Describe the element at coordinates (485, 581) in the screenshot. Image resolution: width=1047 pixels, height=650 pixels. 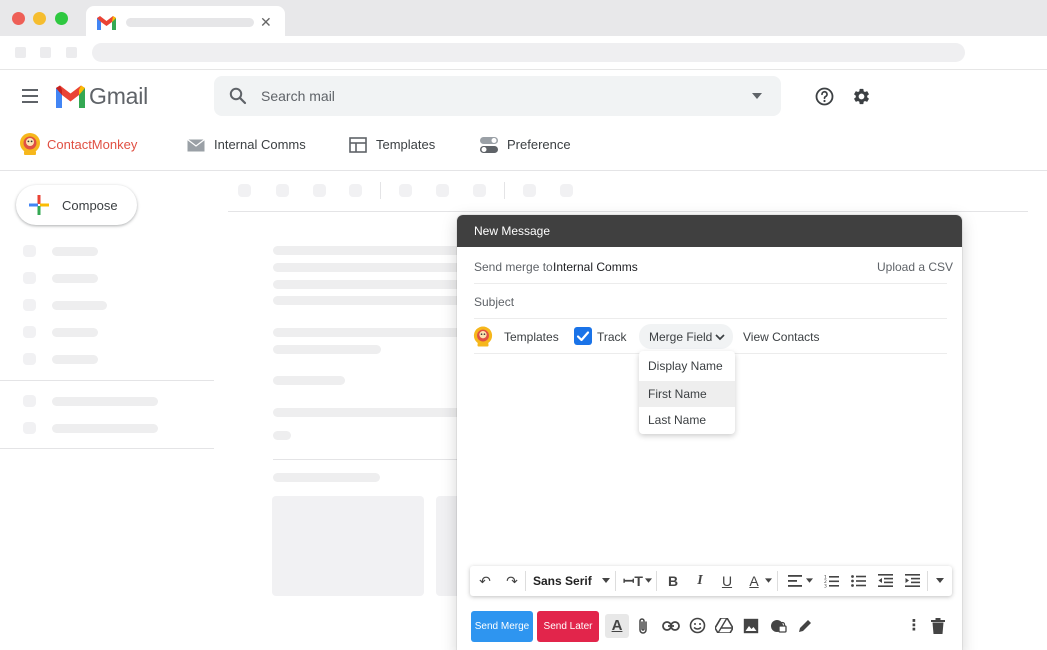
I see `undo-icon: ↶` at that location.